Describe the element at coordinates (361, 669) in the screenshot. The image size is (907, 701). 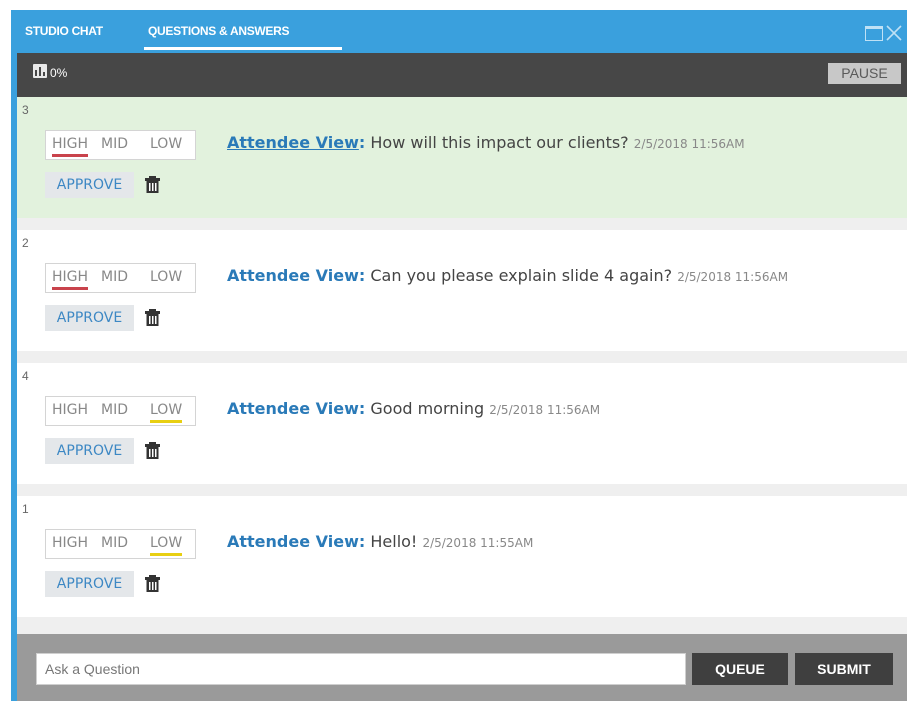
I see `ask-question-input` at that location.